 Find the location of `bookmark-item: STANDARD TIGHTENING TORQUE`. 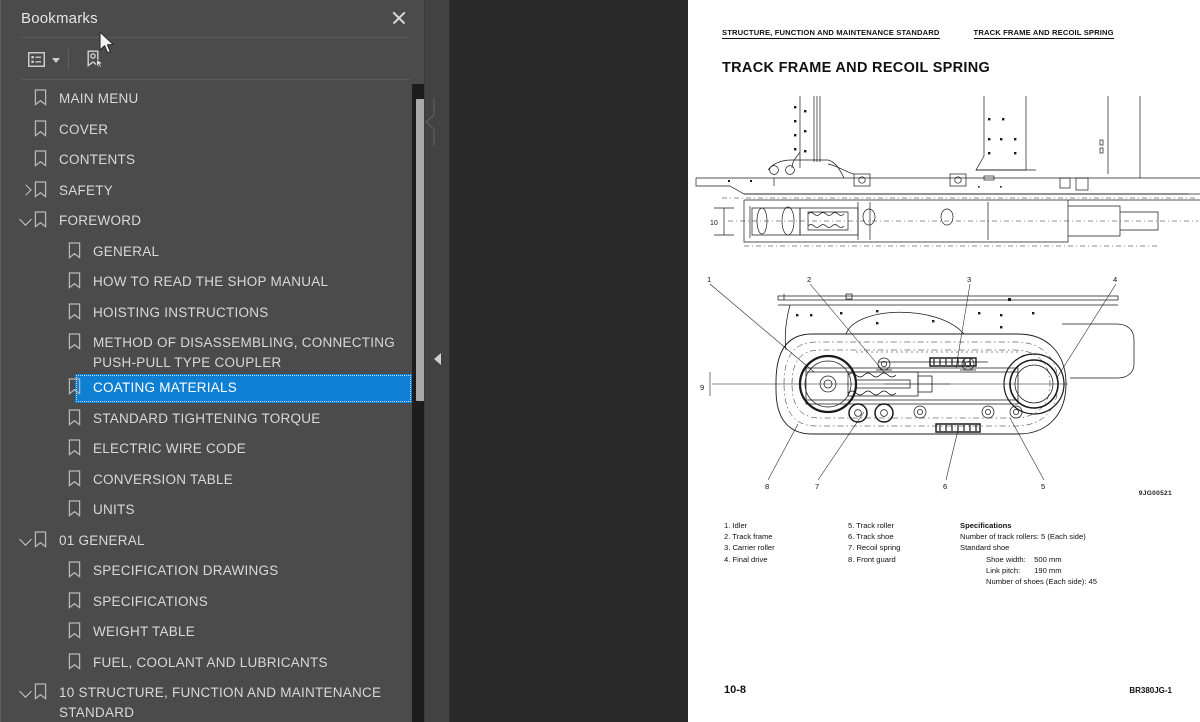

bookmark-item: STANDARD TIGHTENING TORQUE is located at coordinates (212, 419).